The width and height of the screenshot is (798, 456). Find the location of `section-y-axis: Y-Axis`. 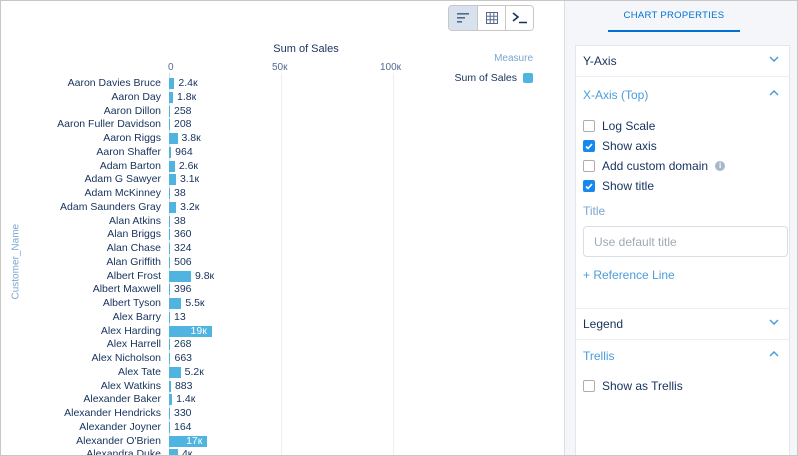

section-y-axis: Y-Axis is located at coordinates (682, 61).